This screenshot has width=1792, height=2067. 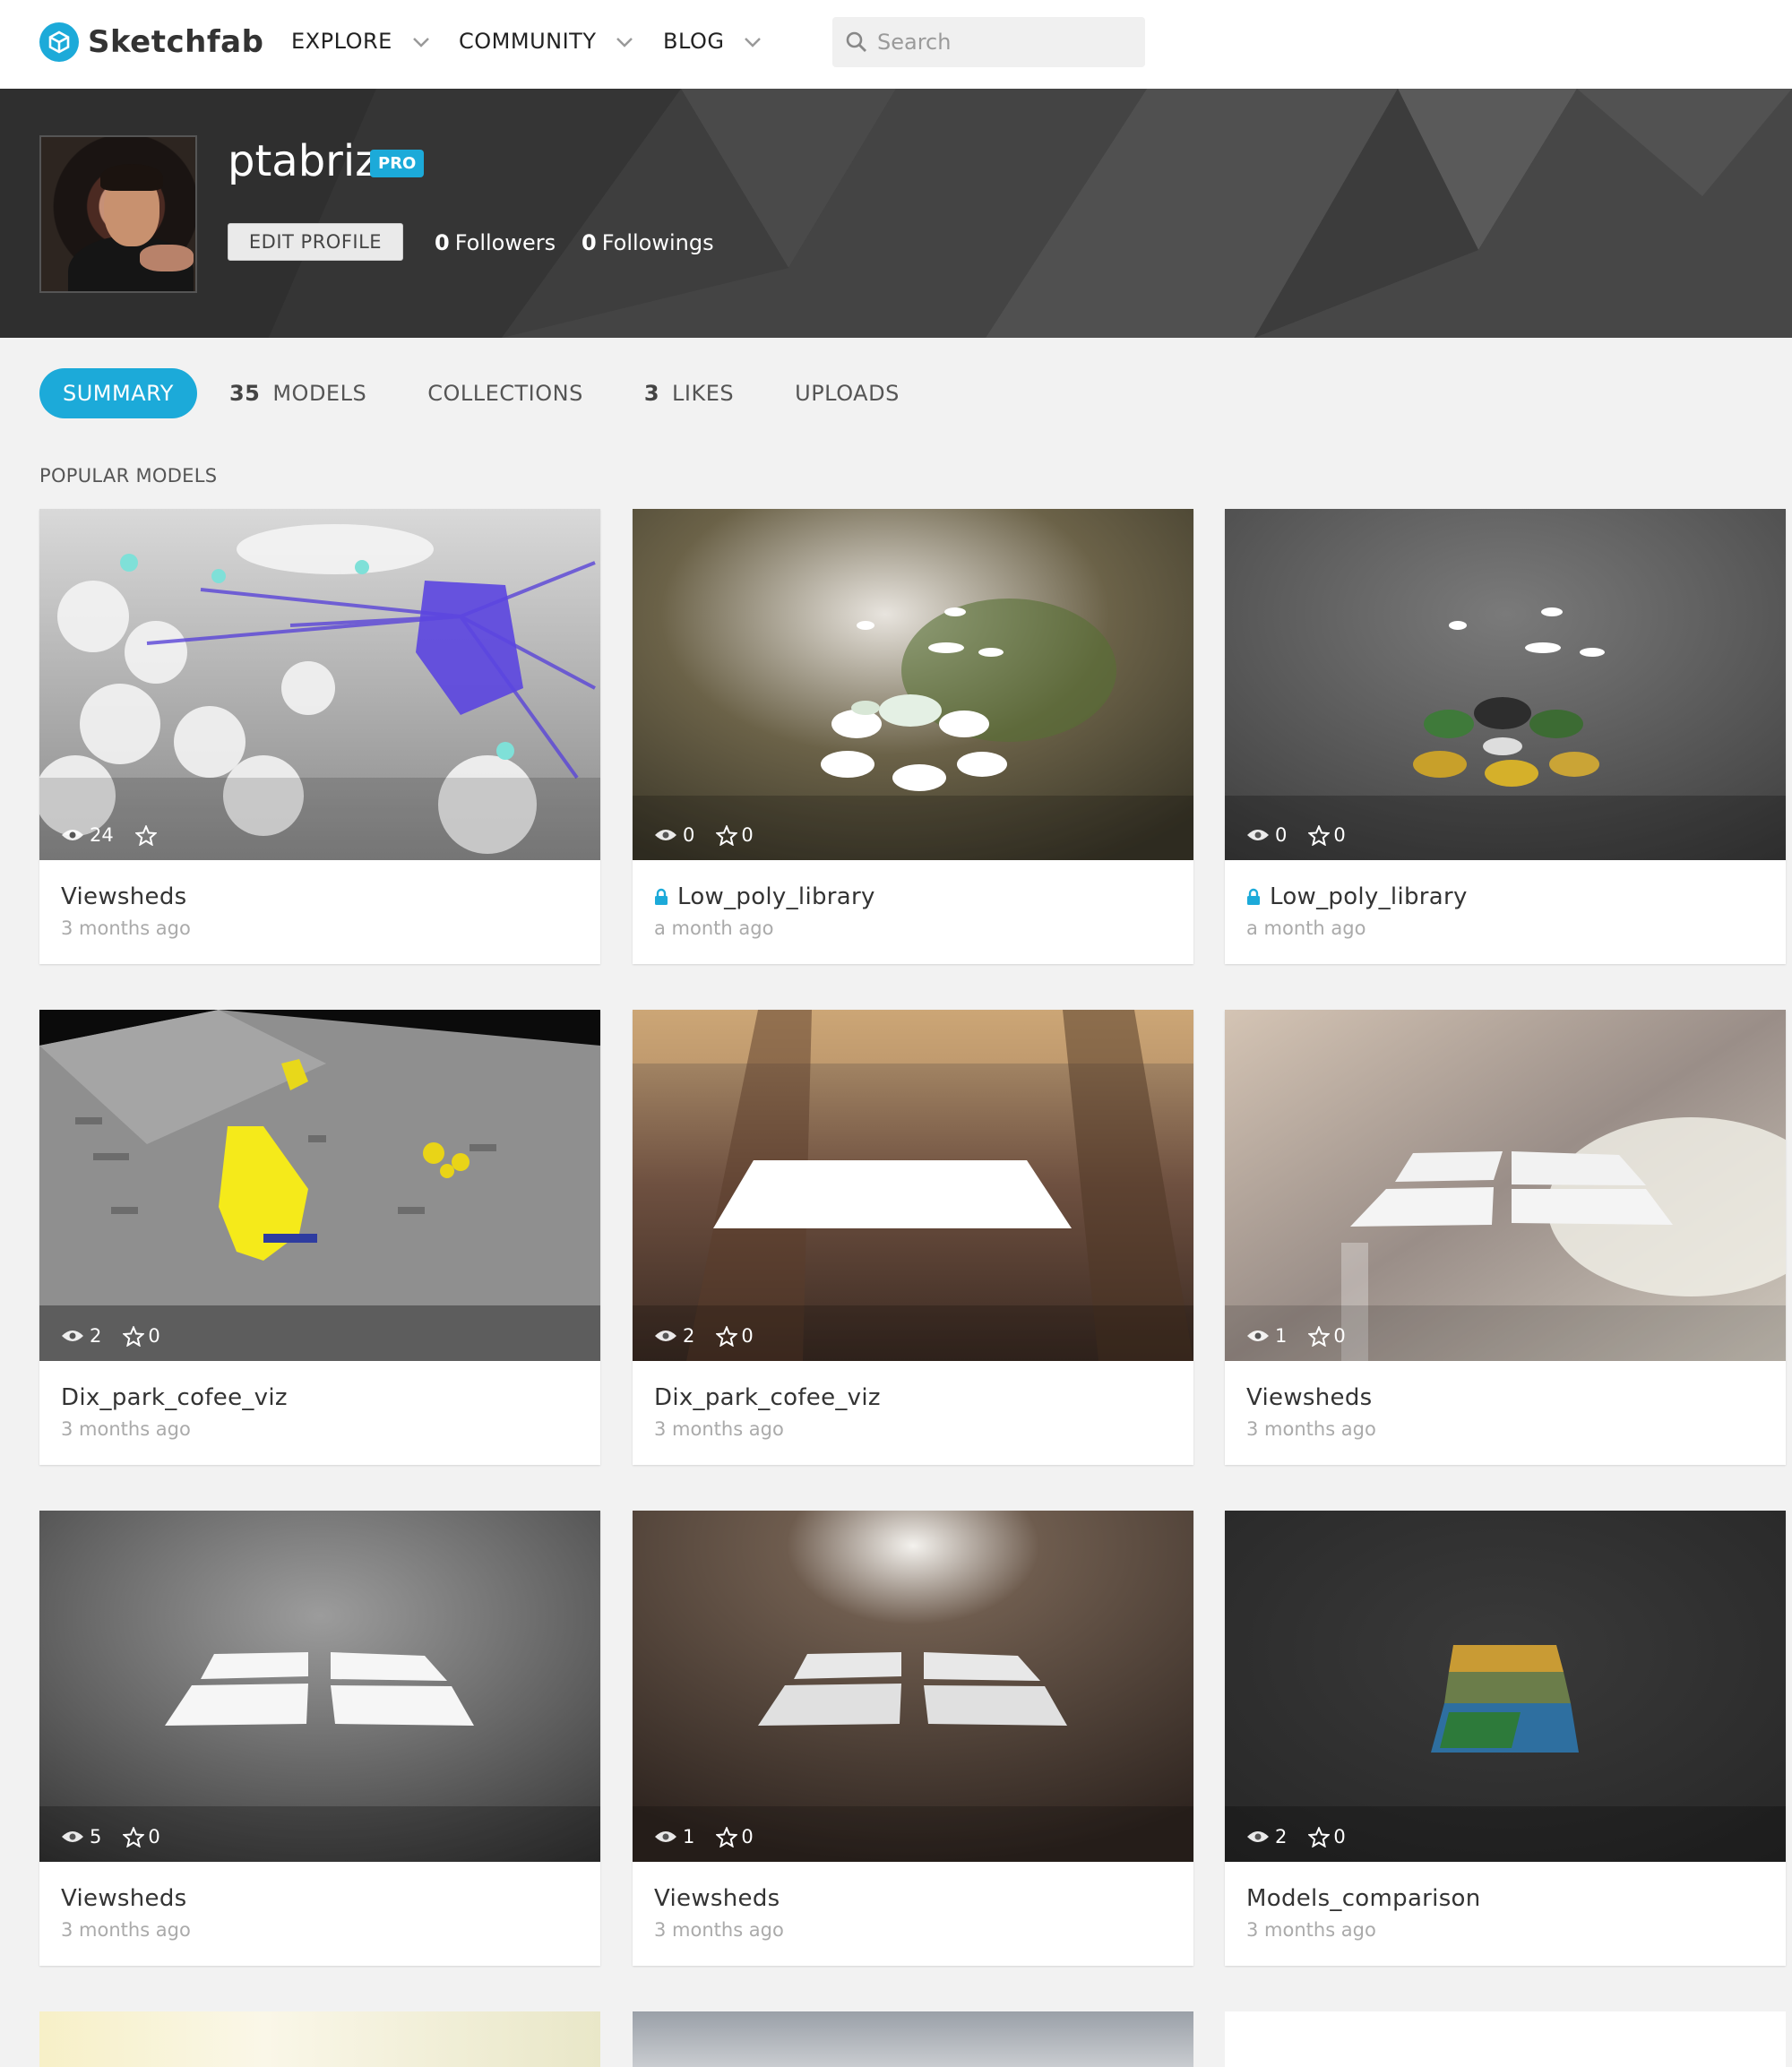 What do you see at coordinates (118, 214) in the screenshot?
I see `avatar` at bounding box center [118, 214].